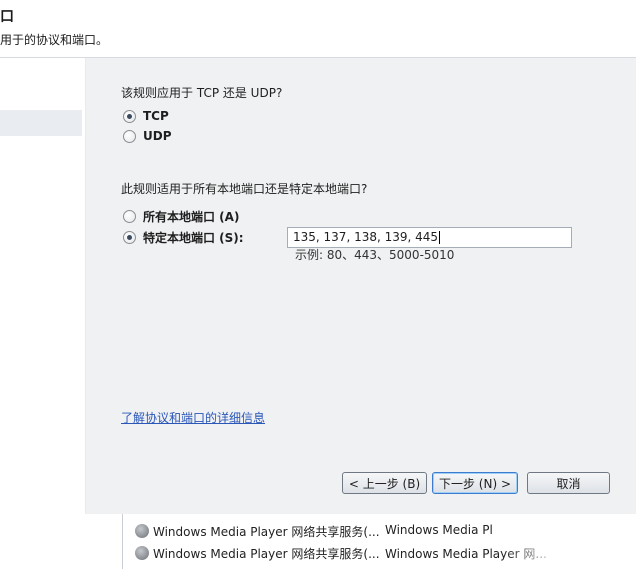  Describe the element at coordinates (157, 136) in the screenshot. I see `udp-radio-label: UDP` at that location.